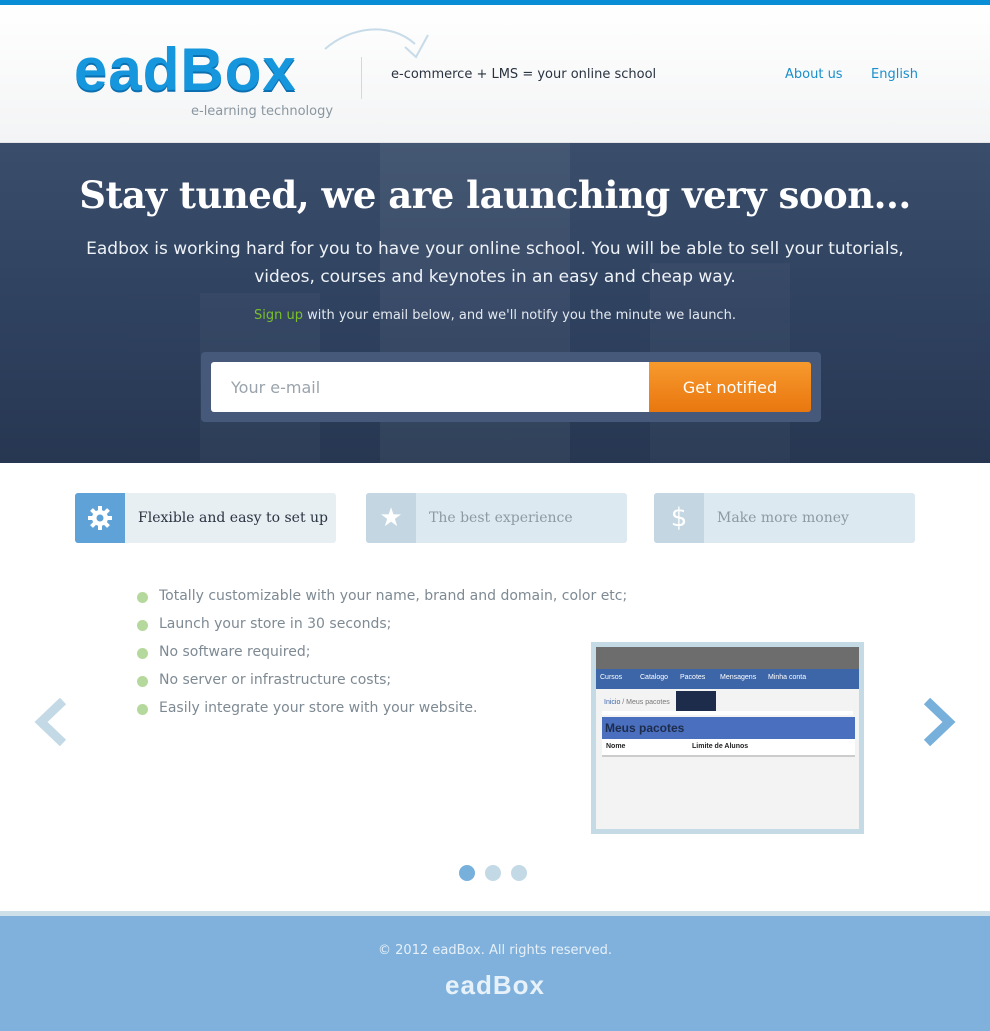 The height and width of the screenshot is (1031, 990). What do you see at coordinates (720, 746) in the screenshot?
I see `screenshot-column: Limite de Alunos` at bounding box center [720, 746].